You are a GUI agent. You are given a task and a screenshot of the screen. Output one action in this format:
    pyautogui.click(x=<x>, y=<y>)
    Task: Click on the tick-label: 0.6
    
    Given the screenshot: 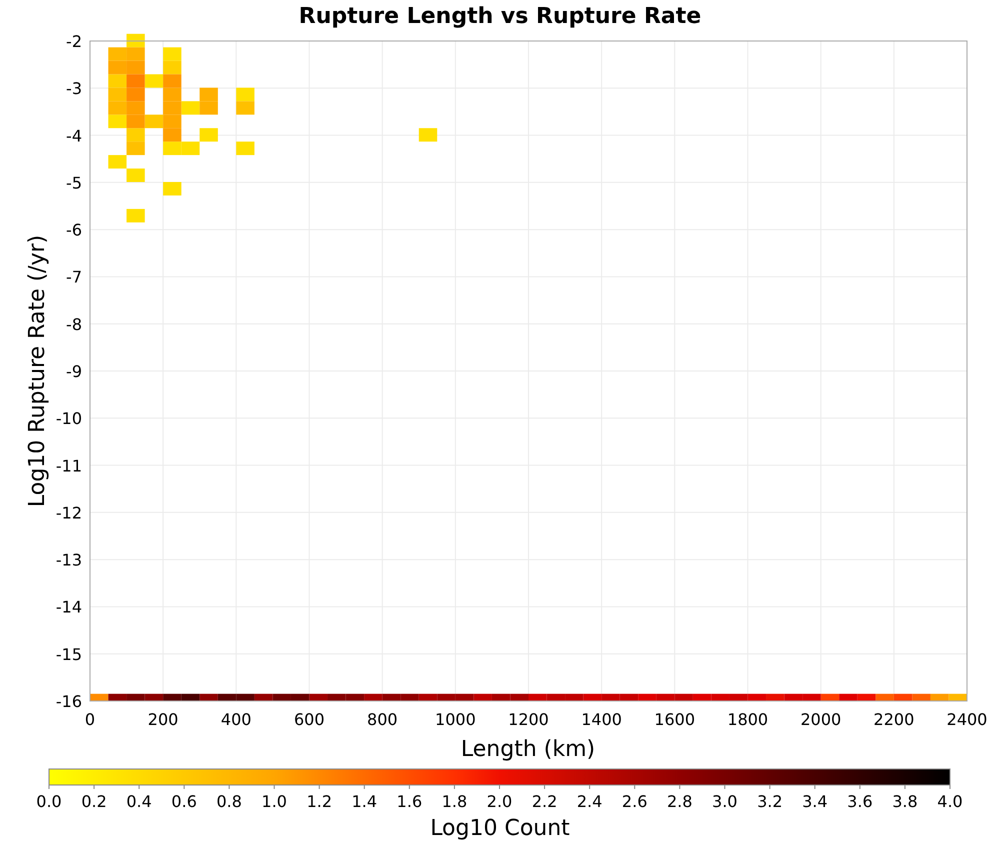 What is the action you would take?
    pyautogui.click(x=184, y=801)
    